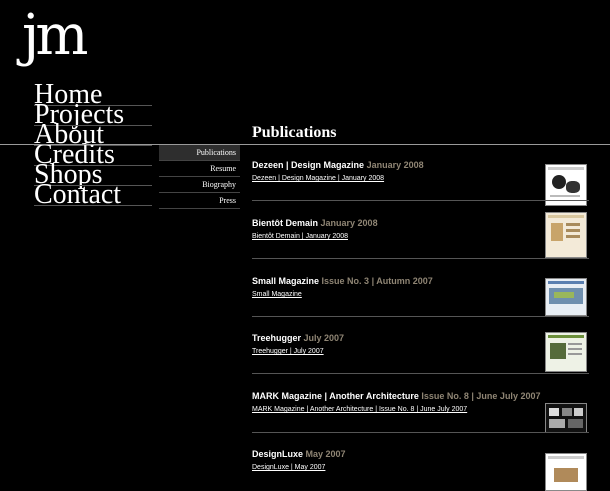 The width and height of the screenshot is (610, 491). What do you see at coordinates (278, 454) in the screenshot?
I see `publication-title: DesignLuxe` at bounding box center [278, 454].